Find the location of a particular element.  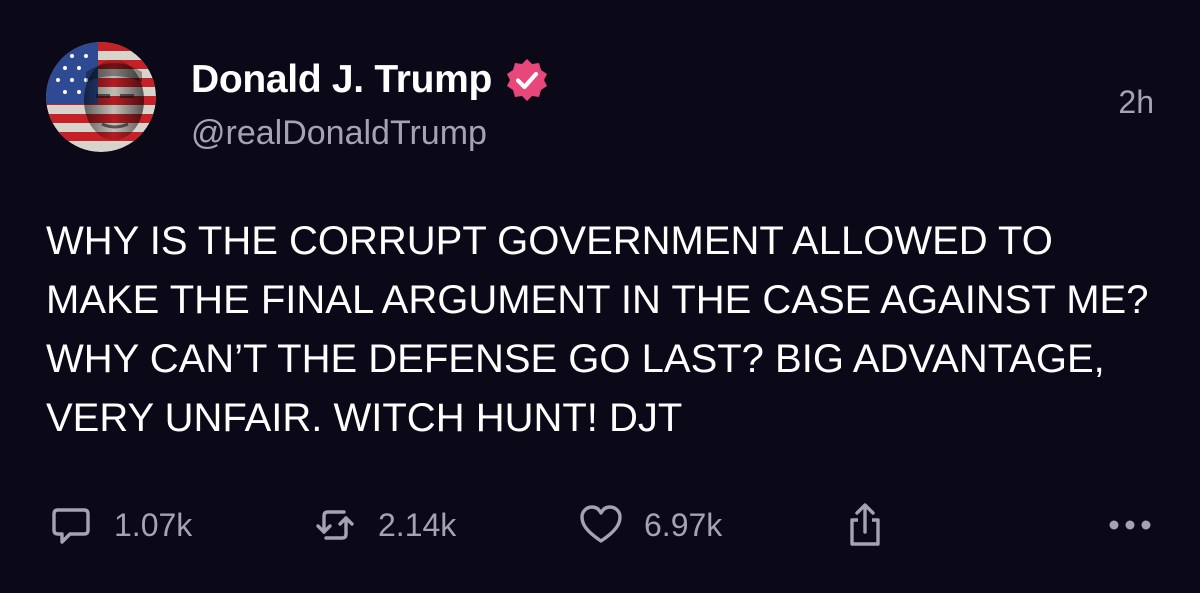

verified-badge-icon is located at coordinates (527, 80).